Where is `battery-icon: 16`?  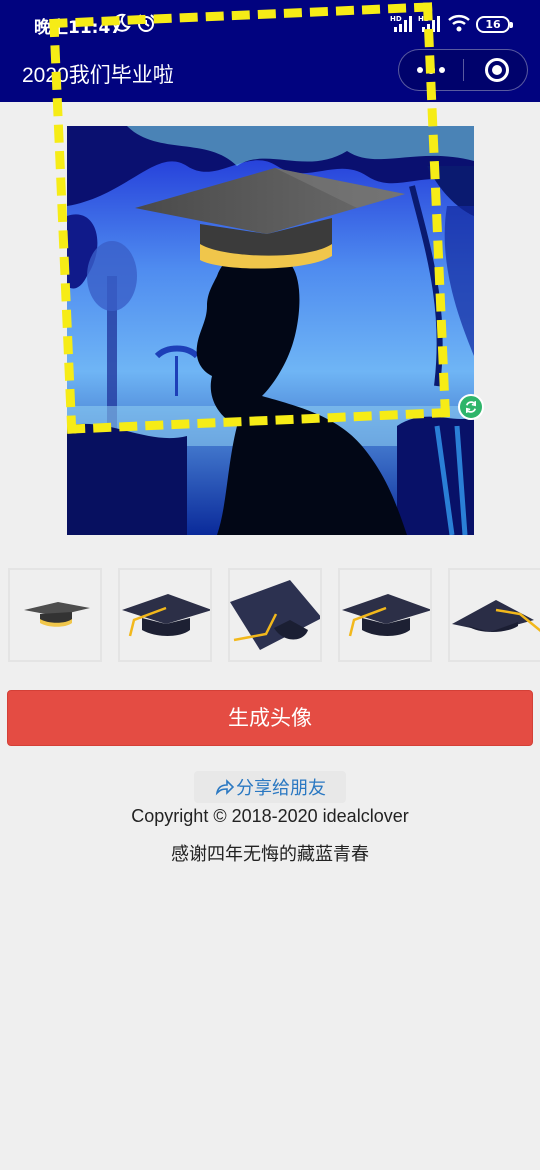 battery-icon: 16 is located at coordinates (494, 24).